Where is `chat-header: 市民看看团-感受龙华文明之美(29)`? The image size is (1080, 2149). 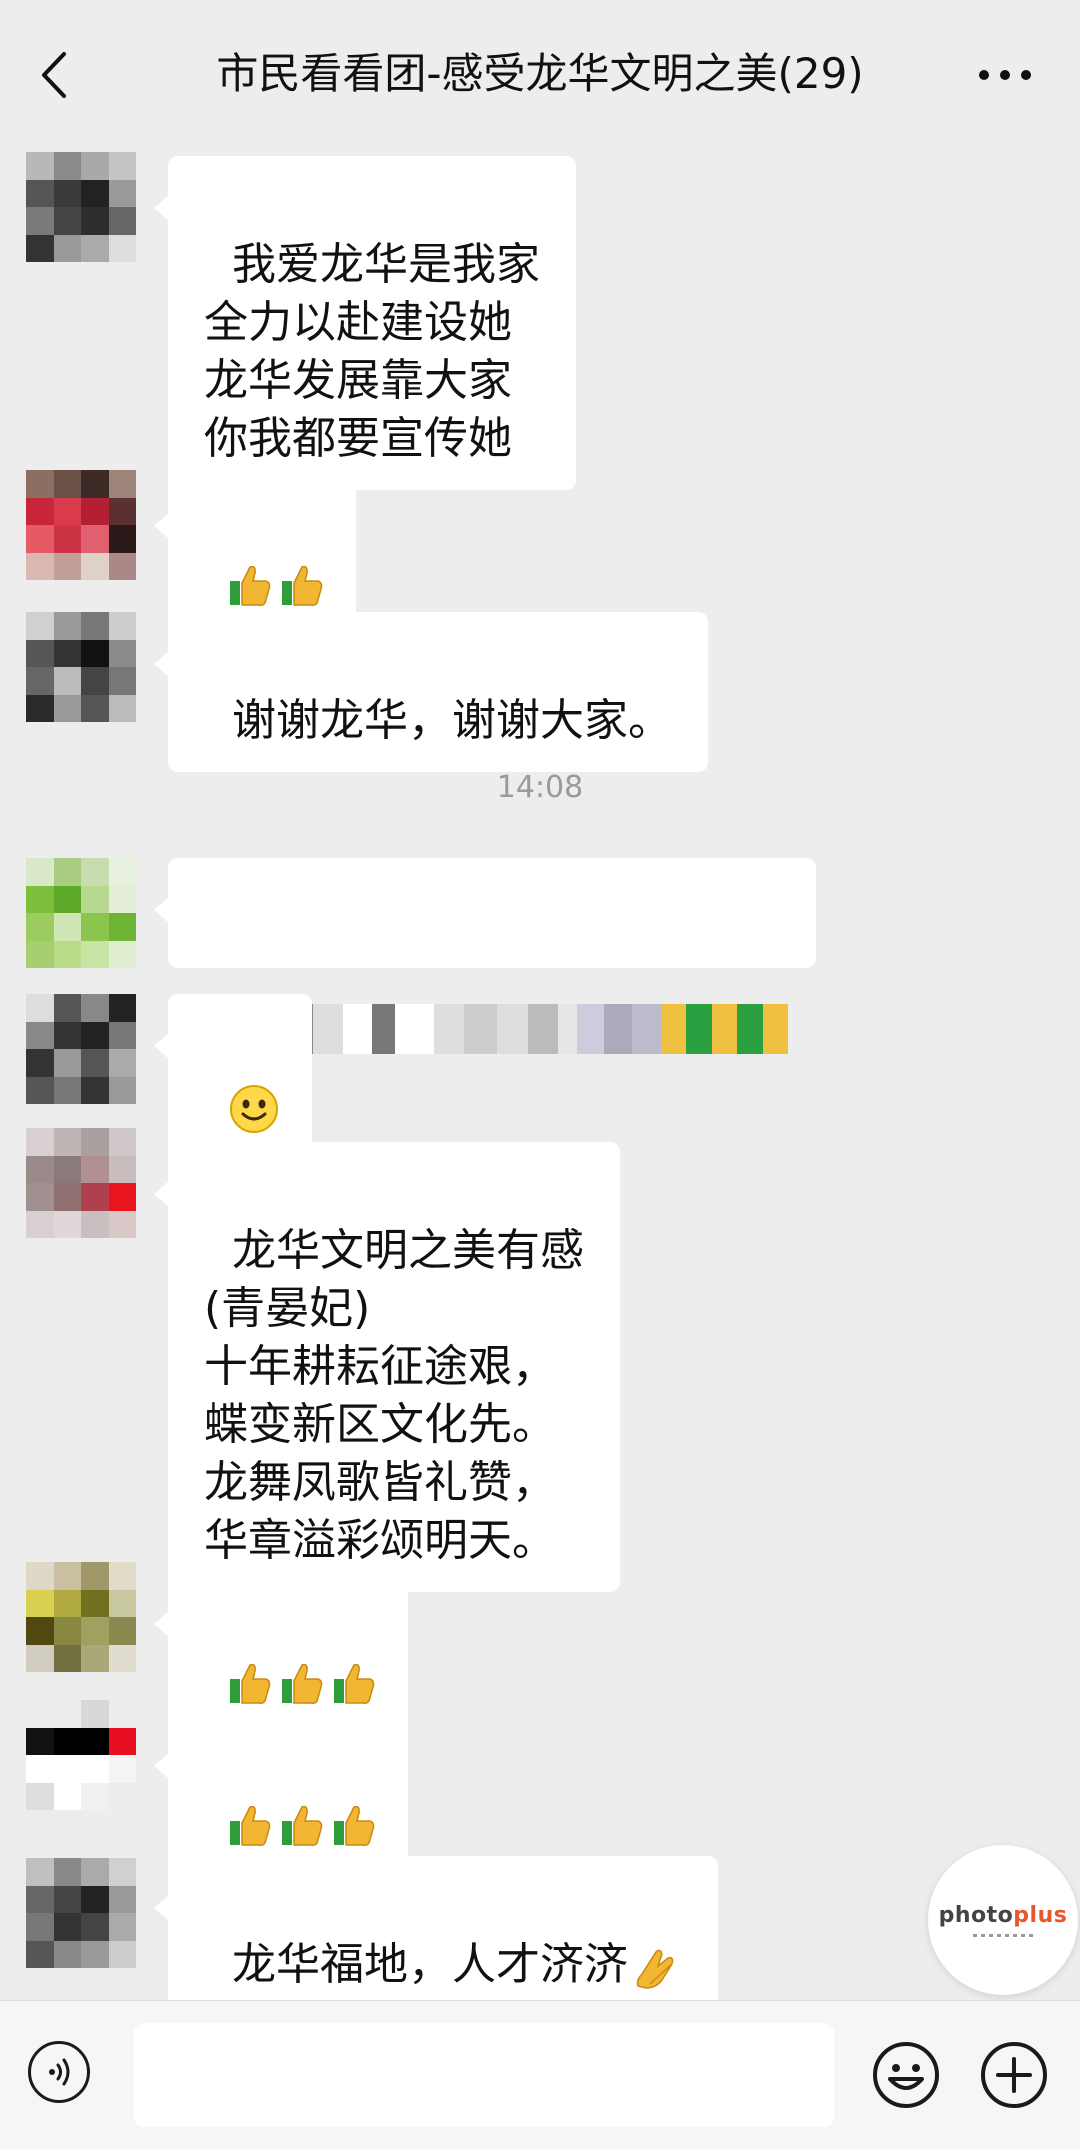 chat-header: 市民看看团-感受龙华文明之美(29) is located at coordinates (540, 75).